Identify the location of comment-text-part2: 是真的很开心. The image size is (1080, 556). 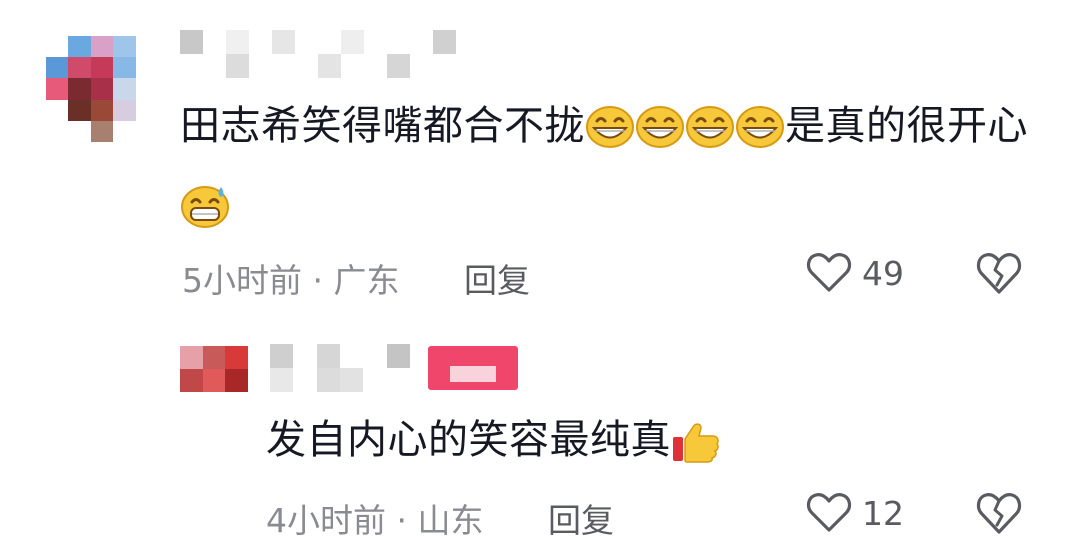
(906, 126).